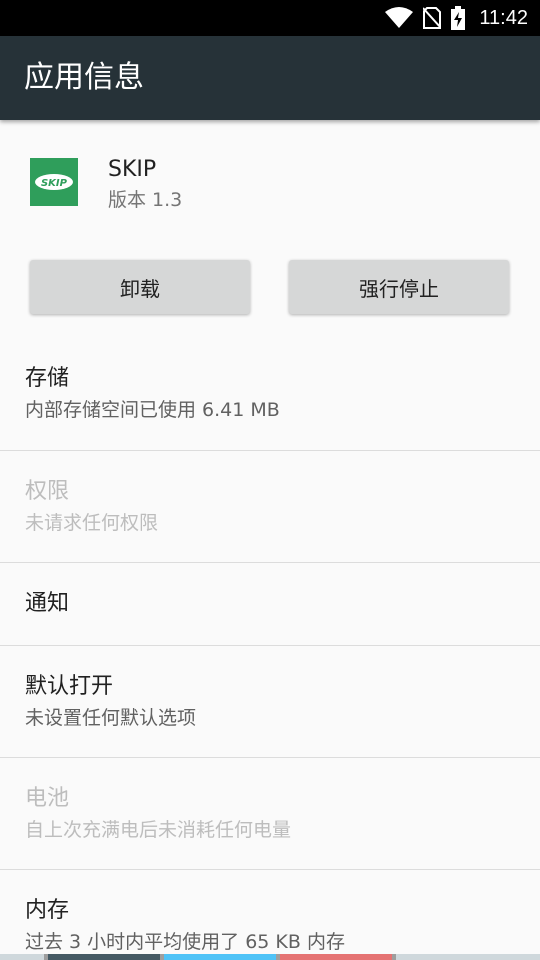 The width and height of the screenshot is (540, 960). I want to click on app-icon-label: SKIP, so click(54, 183).